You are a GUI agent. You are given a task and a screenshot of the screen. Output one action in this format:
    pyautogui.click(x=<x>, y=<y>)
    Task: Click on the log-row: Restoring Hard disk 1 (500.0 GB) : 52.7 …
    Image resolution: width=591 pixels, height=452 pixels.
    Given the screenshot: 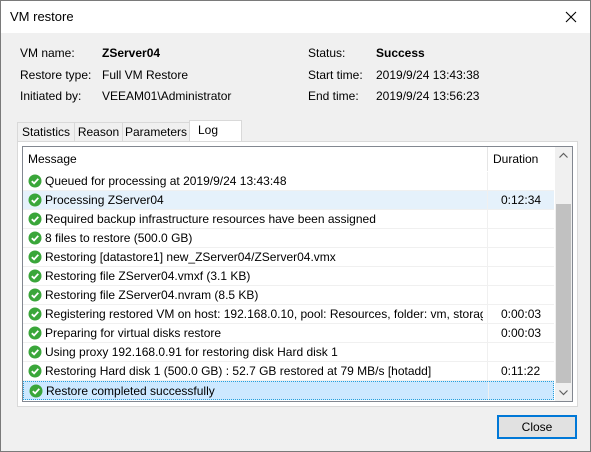 What is the action you would take?
    pyautogui.click(x=288, y=371)
    